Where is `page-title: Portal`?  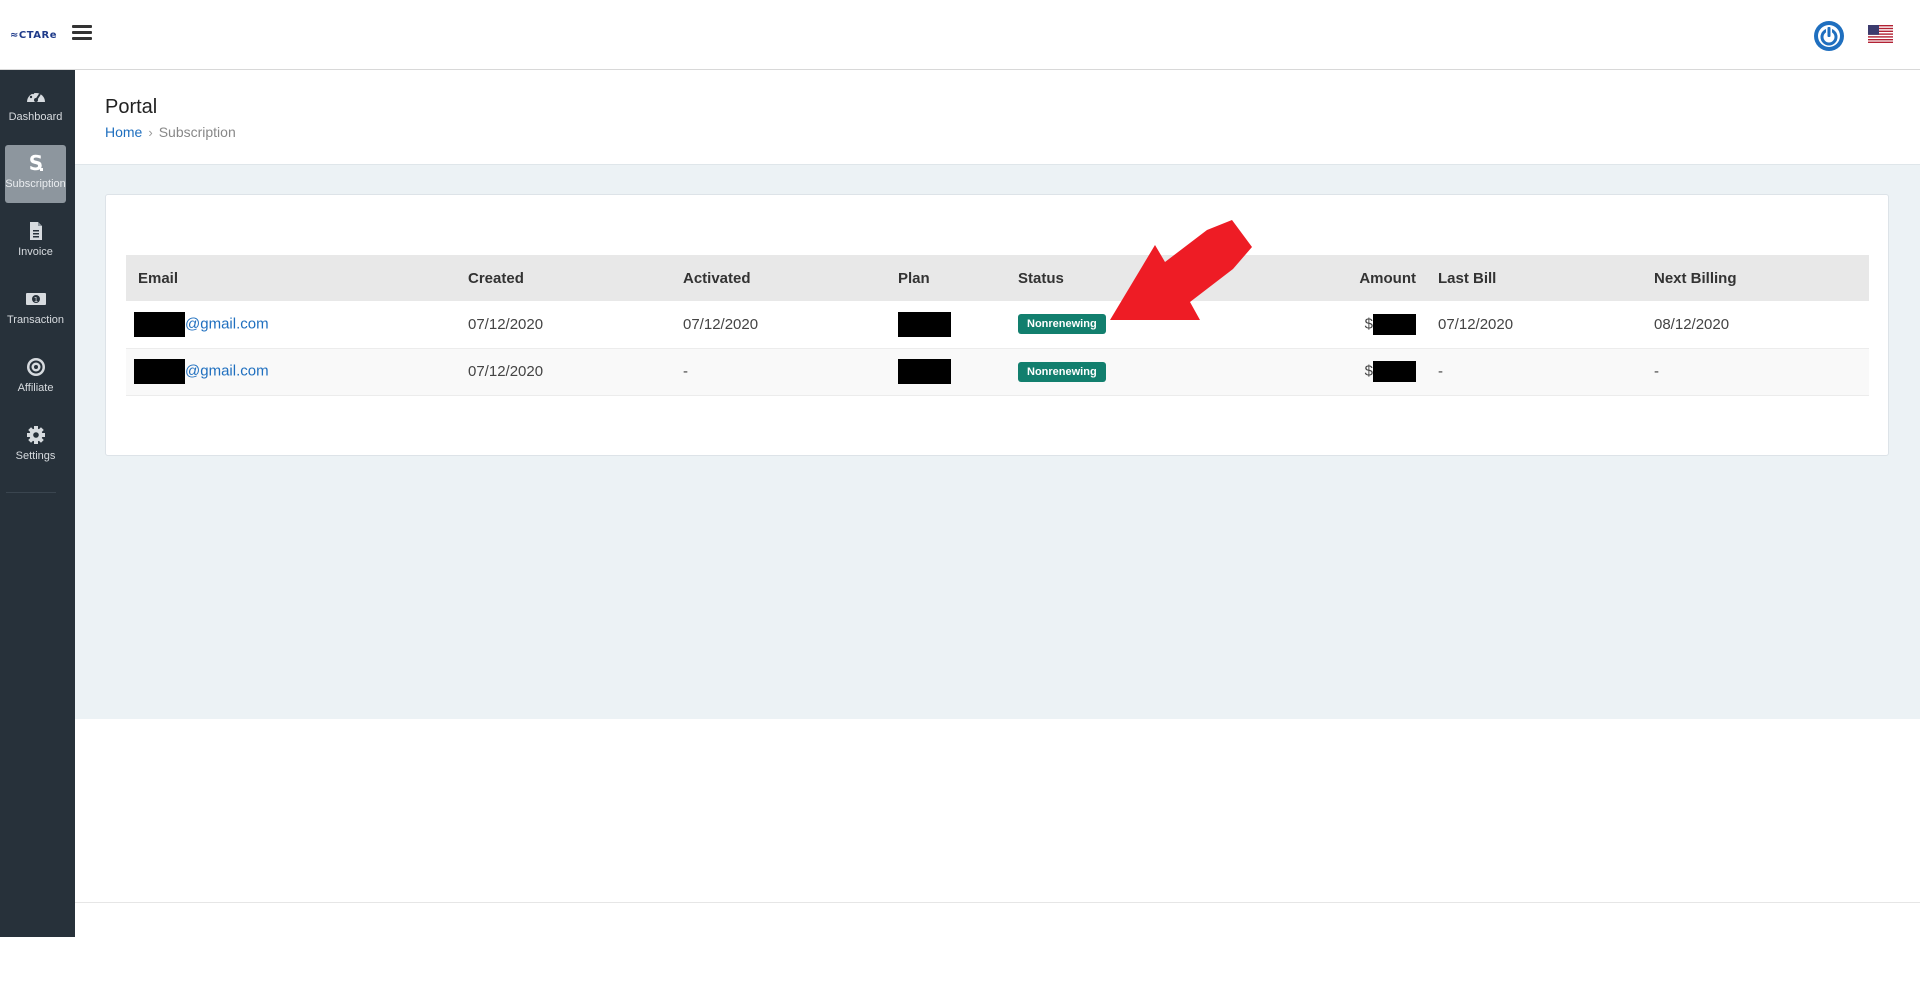
page-title: Portal is located at coordinates (131, 107).